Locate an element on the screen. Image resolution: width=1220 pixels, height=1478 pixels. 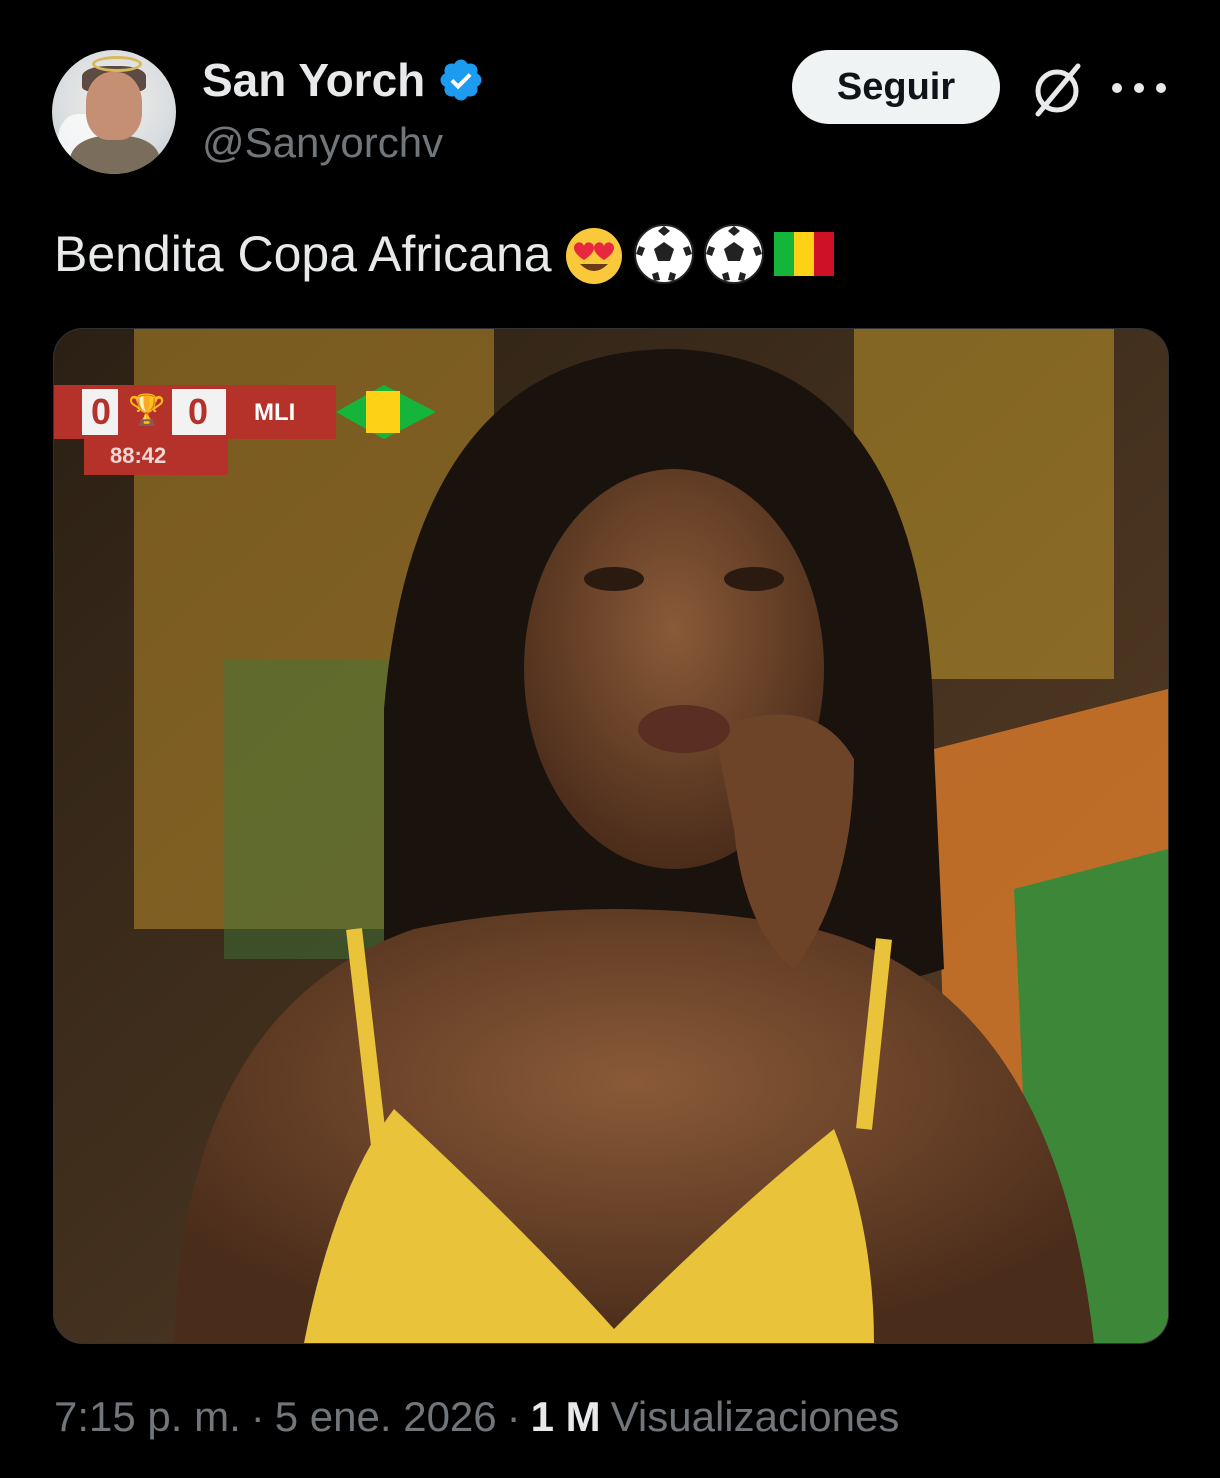
tweet-date: 5 ene. 2026 is located at coordinates (386, 1417).